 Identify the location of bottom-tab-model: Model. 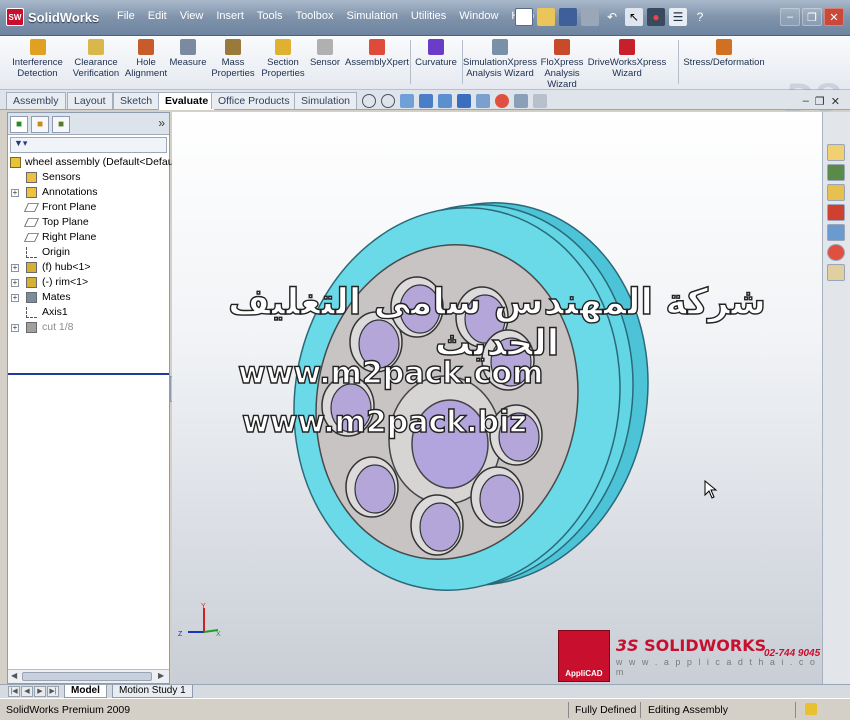
(85, 691).